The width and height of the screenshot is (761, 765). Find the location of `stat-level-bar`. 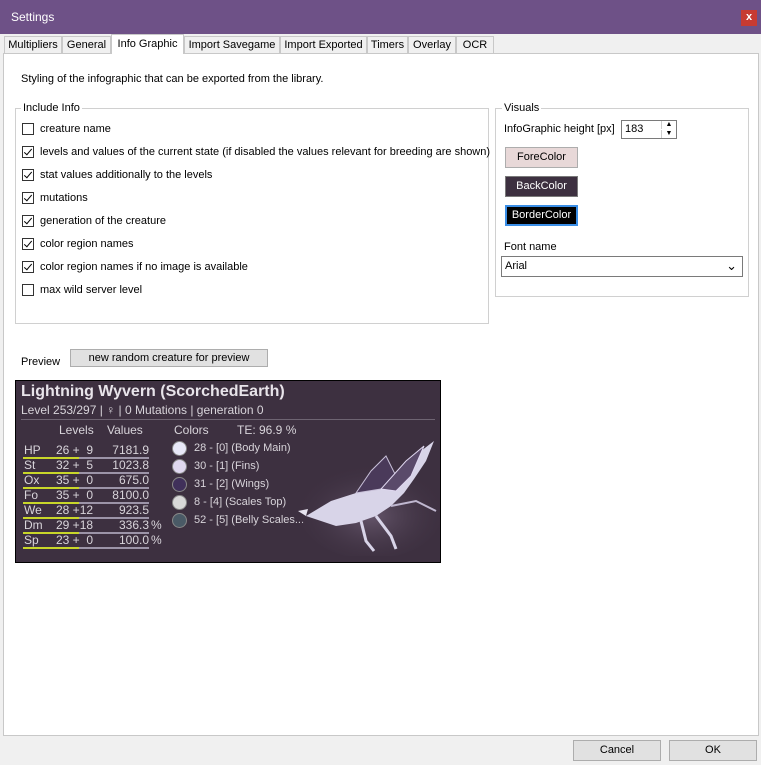

stat-level-bar is located at coordinates (52, 548).